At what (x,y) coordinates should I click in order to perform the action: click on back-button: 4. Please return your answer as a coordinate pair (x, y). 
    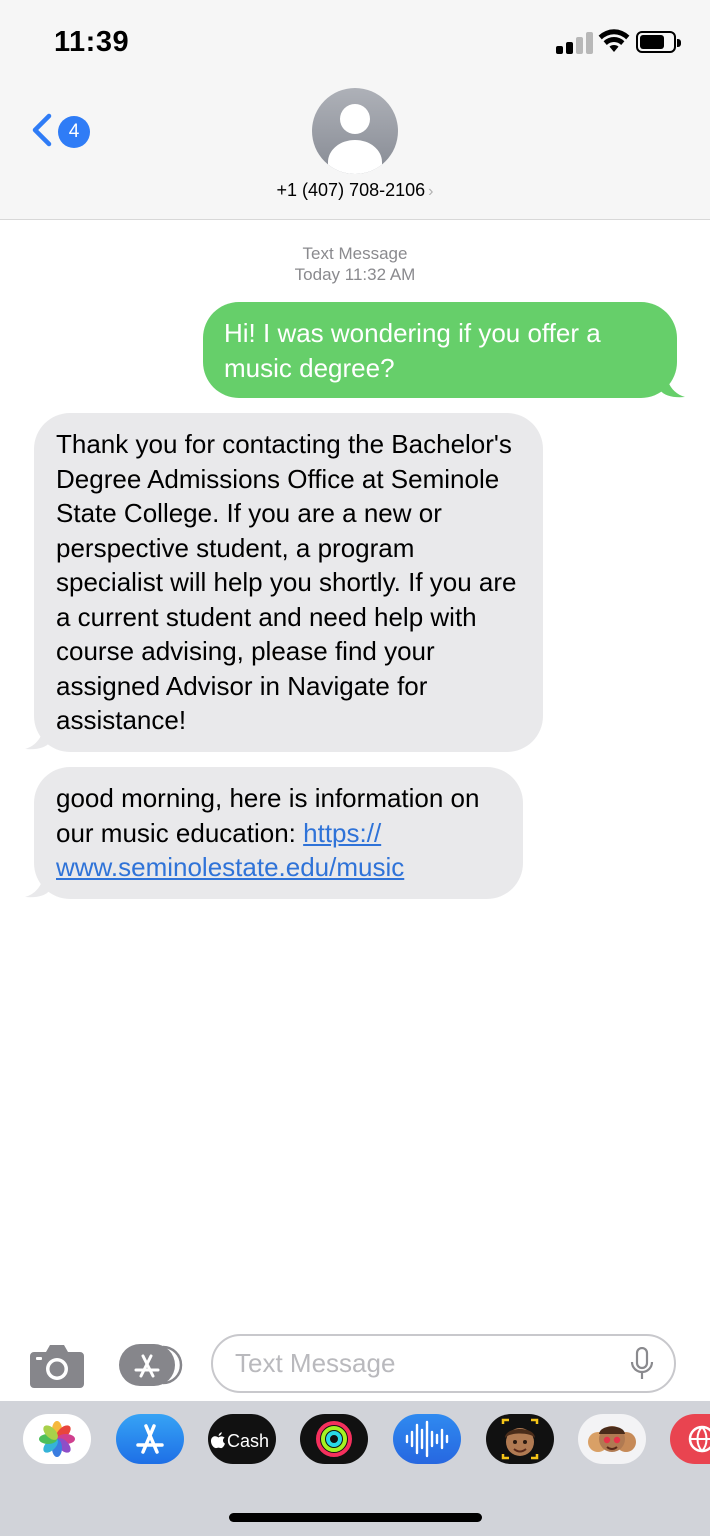
    Looking at the image, I should click on (64, 130).